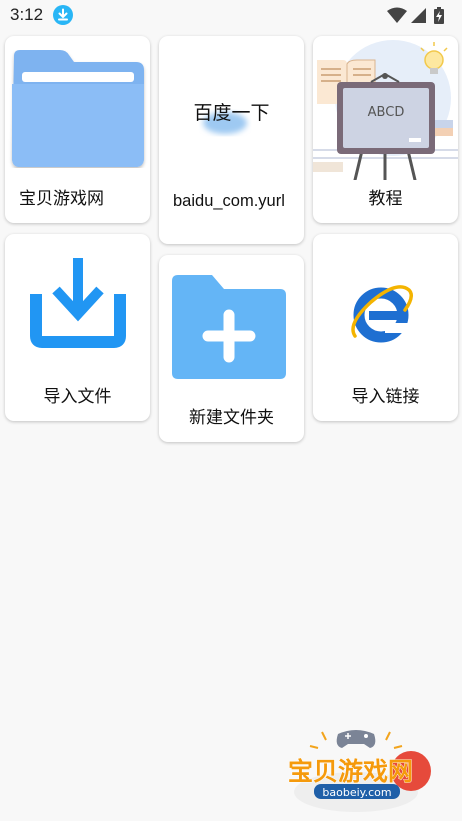  I want to click on grid-item-tutorial: ABCD 教程, so click(385, 129).